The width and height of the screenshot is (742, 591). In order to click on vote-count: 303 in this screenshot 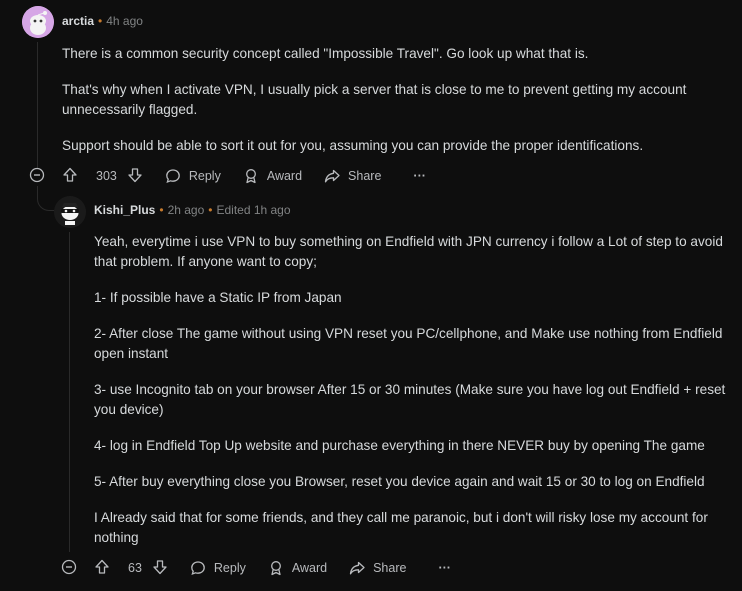, I will do `click(106, 176)`.